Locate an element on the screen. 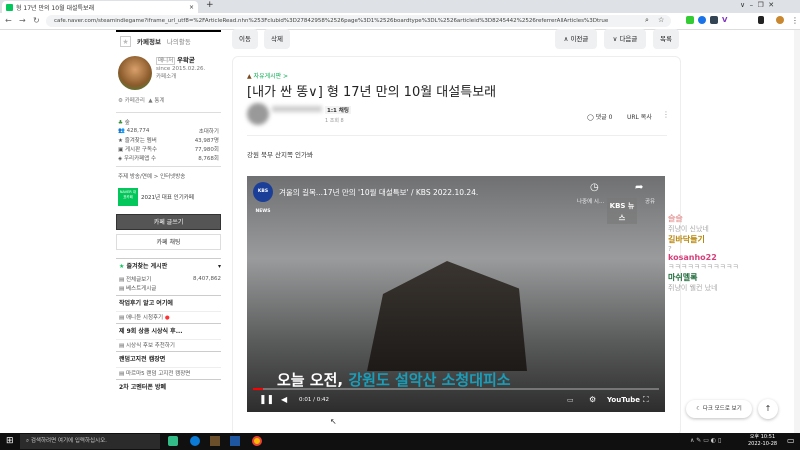 Image resolution: width=800 pixels, height=450 pixels. channel-logo: KBS NEWS is located at coordinates (263, 198).